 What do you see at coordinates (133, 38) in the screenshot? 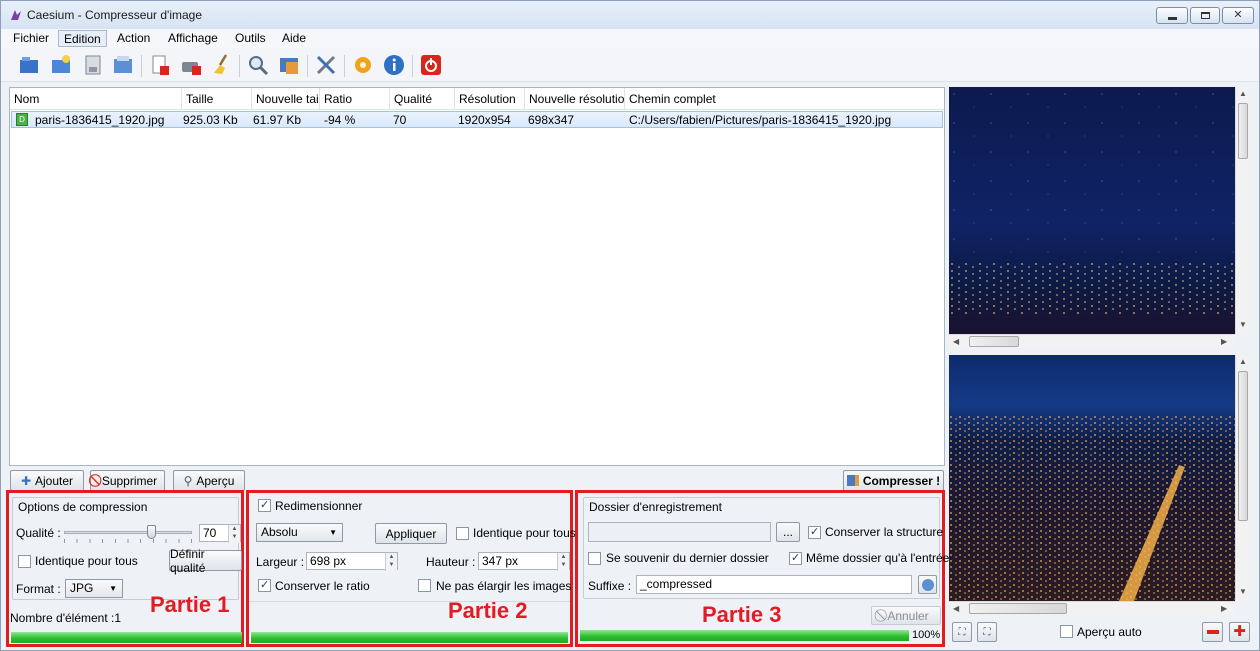
I see `menu-action: Action` at bounding box center [133, 38].